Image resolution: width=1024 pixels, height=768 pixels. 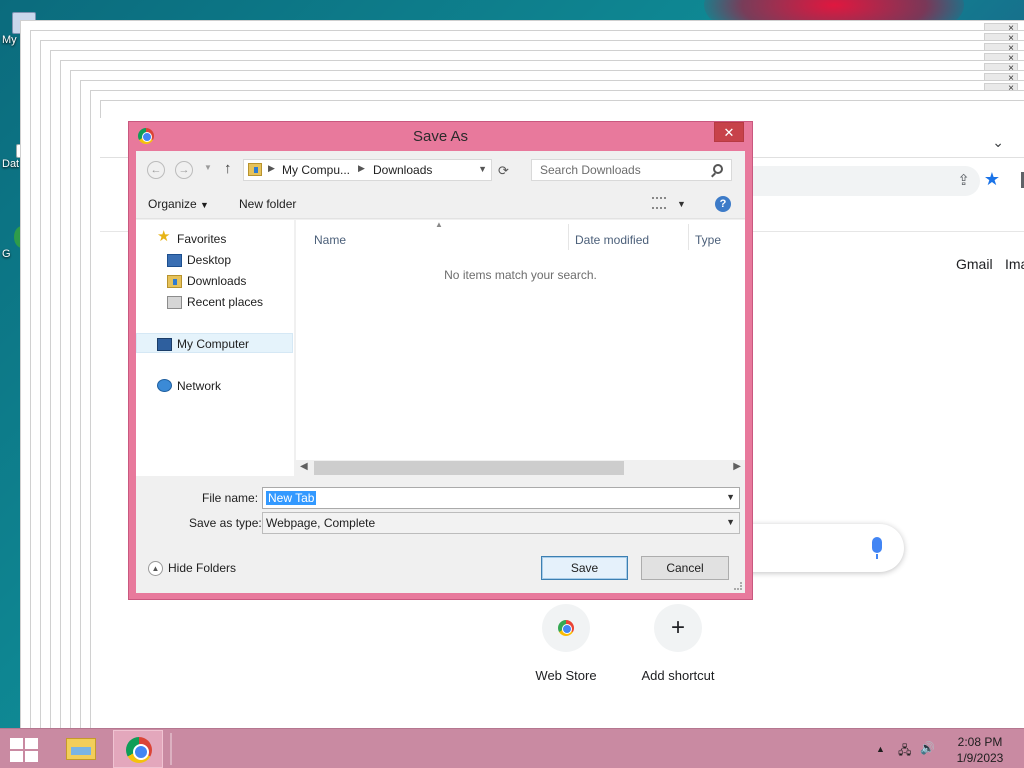 What do you see at coordinates (225, 302) in the screenshot?
I see `nav-item-recent-places: Recent places` at bounding box center [225, 302].